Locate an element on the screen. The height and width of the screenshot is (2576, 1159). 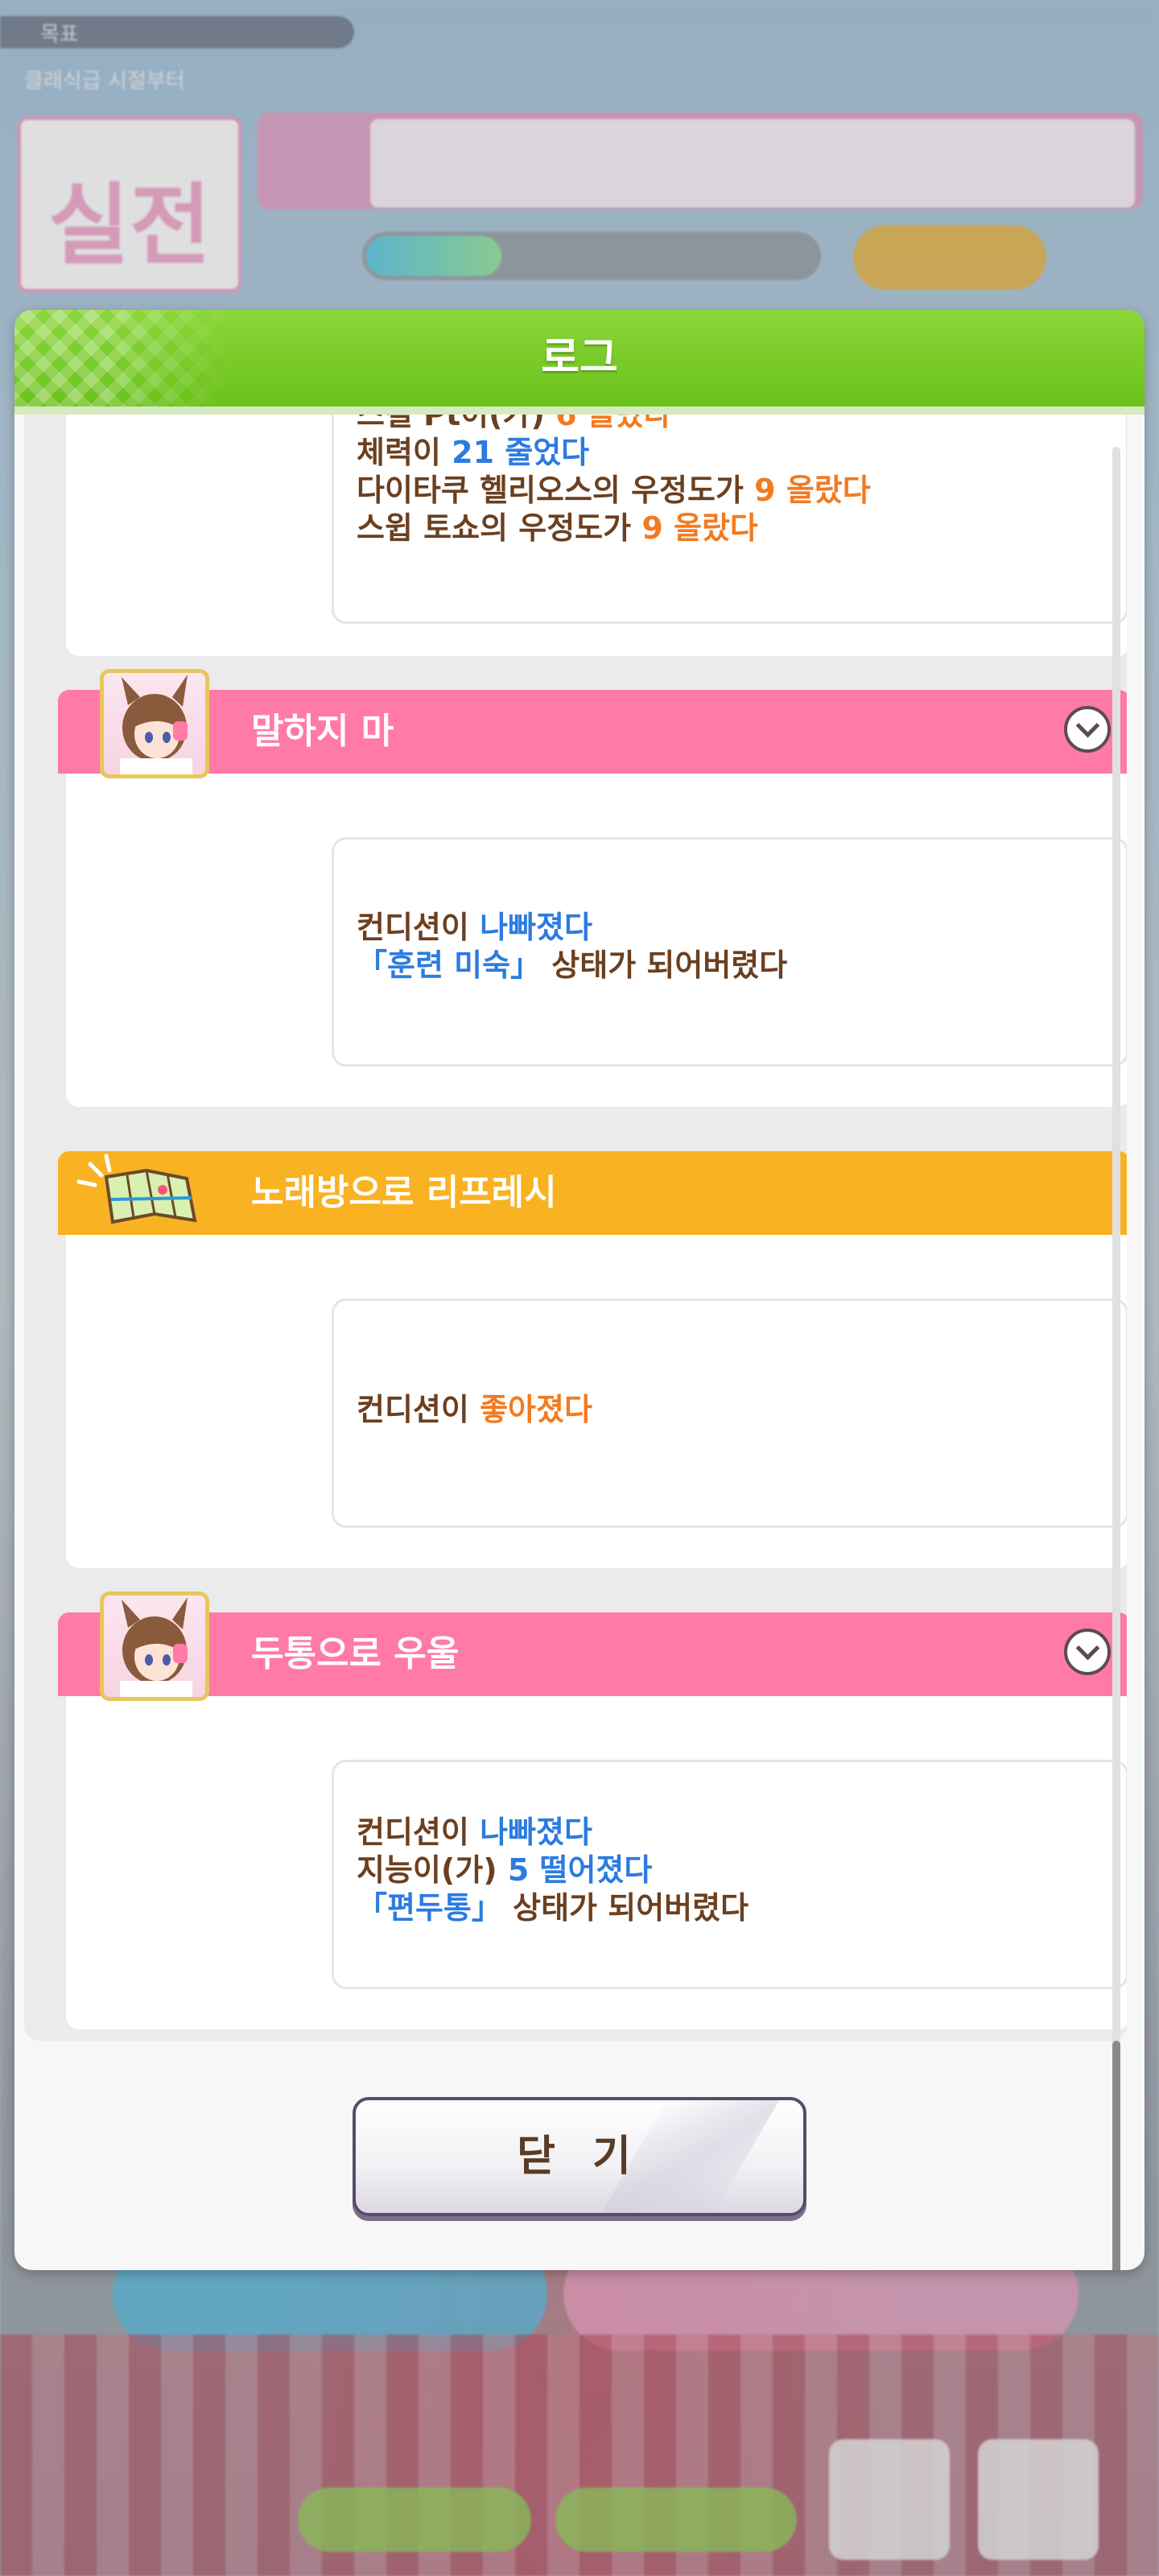
log-line: 스윕 토쇼의 우정도가 9 올랐다 is located at coordinates (557, 528).